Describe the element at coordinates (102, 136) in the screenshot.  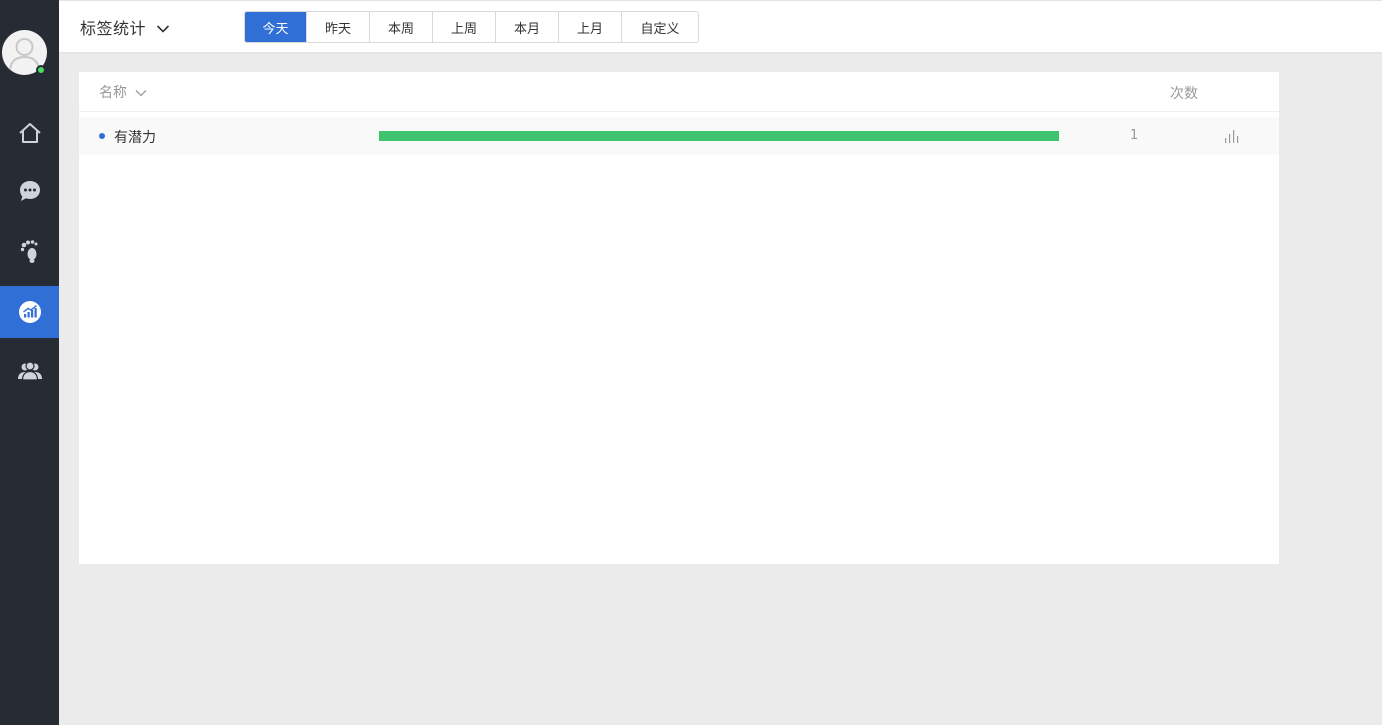
I see `tag-bullet-icon` at that location.